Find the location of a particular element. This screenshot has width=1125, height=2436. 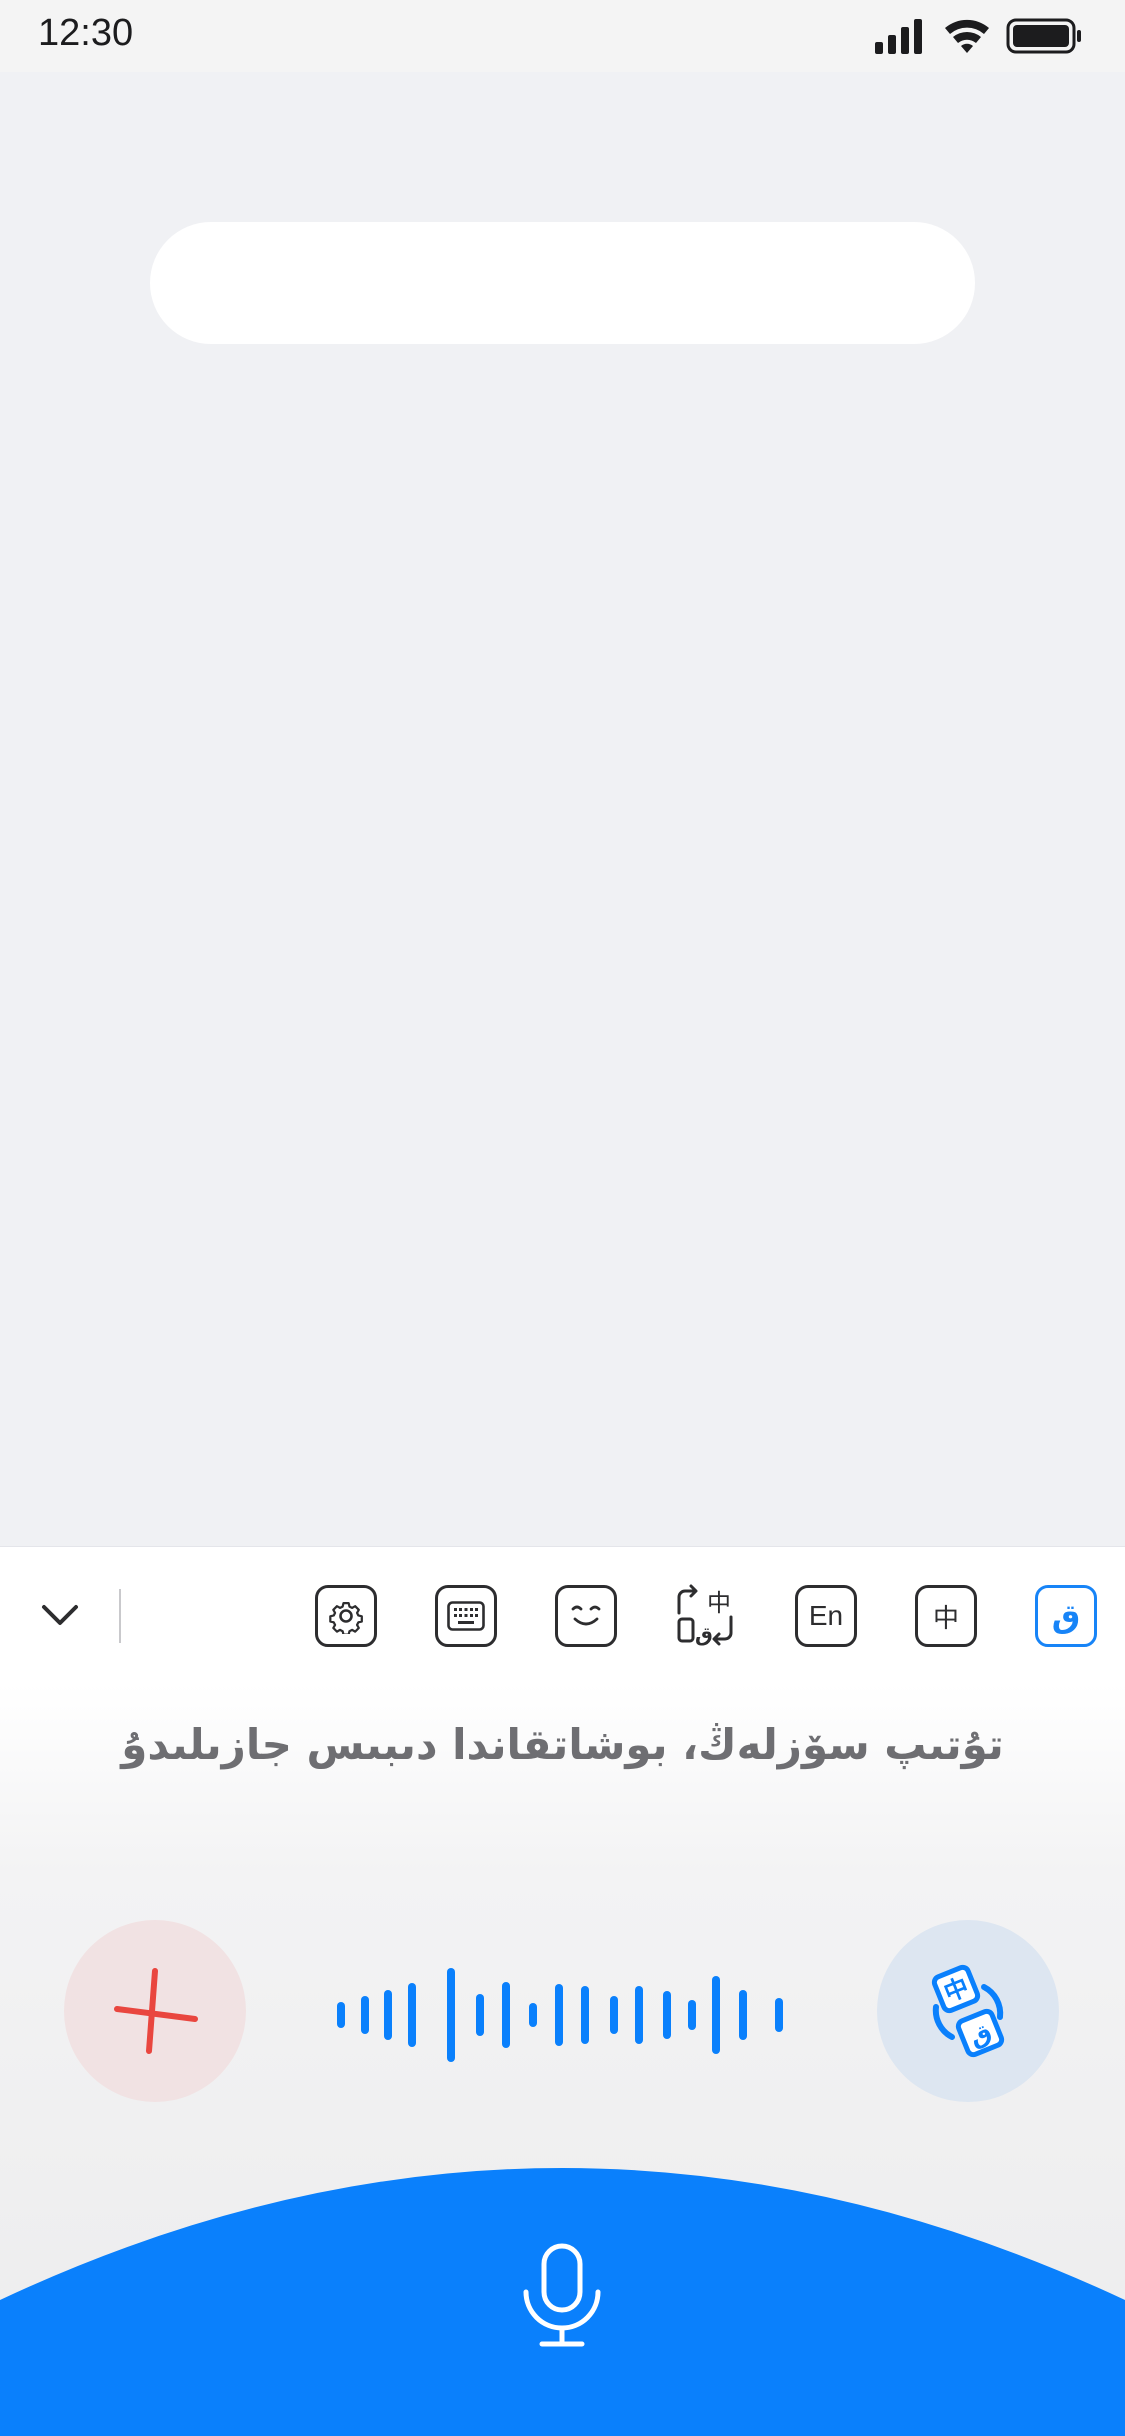

chevron-down-icon is located at coordinates (60, 1615).